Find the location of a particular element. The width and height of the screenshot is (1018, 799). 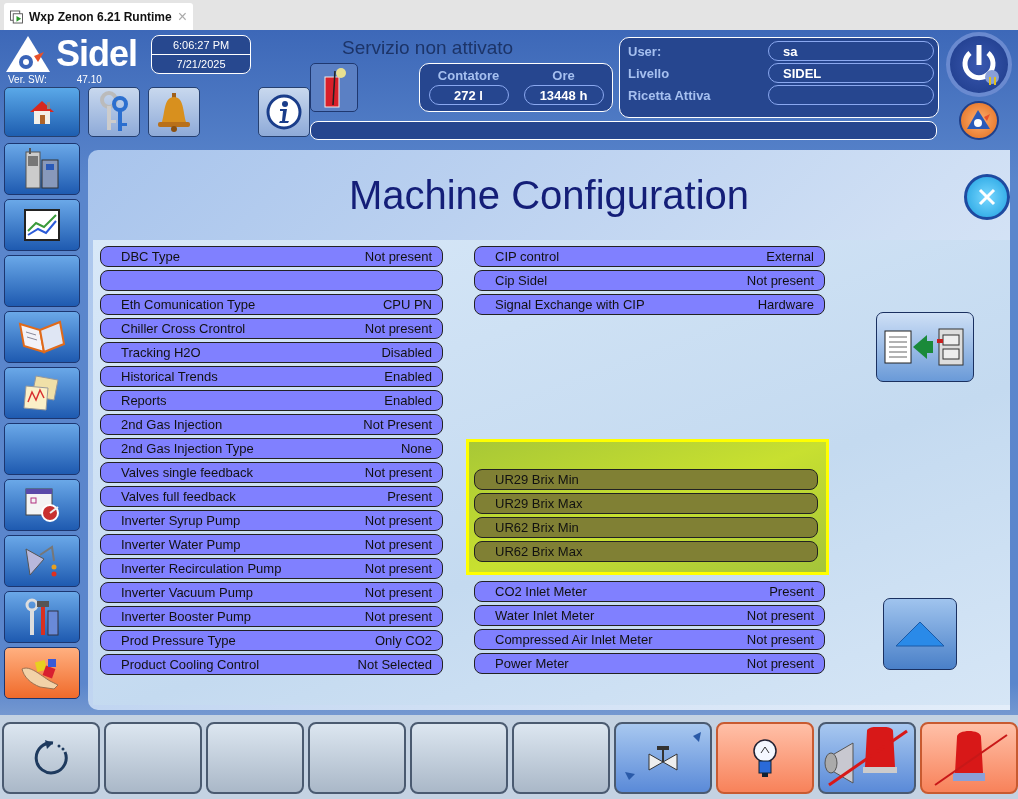

version-label: Ver. SW: is located at coordinates (27, 80).